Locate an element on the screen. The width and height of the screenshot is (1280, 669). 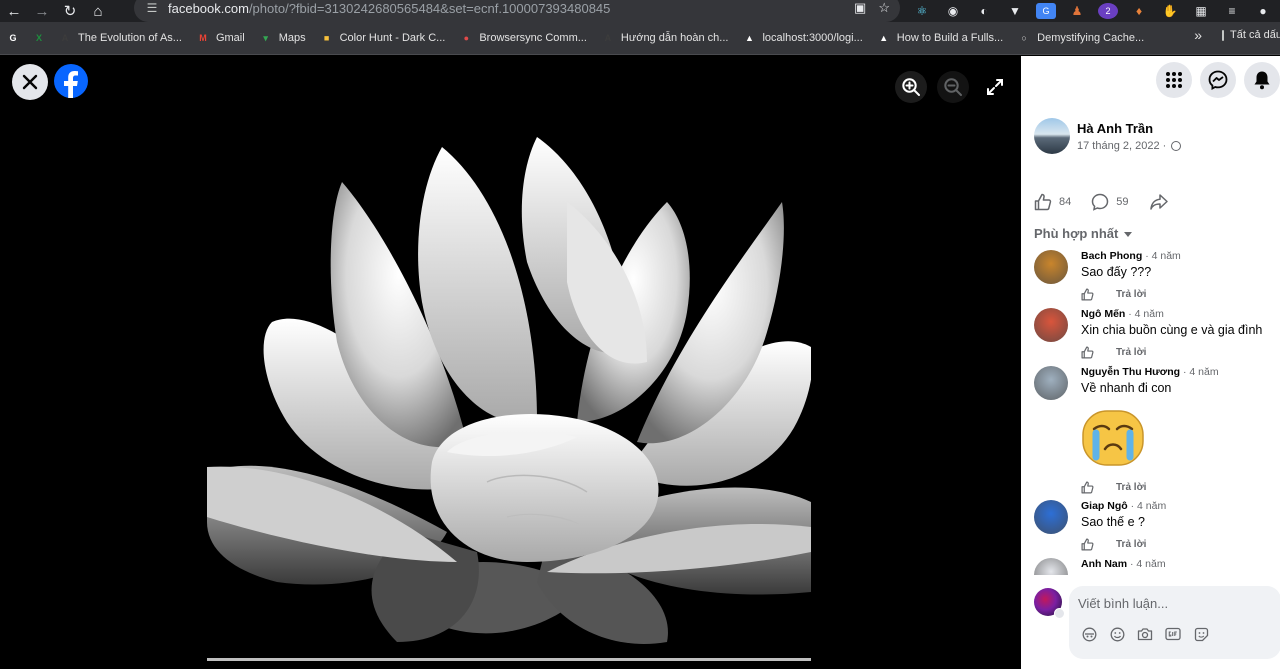
bookmark-star-icon: ☆ is located at coordinates (884, 8).